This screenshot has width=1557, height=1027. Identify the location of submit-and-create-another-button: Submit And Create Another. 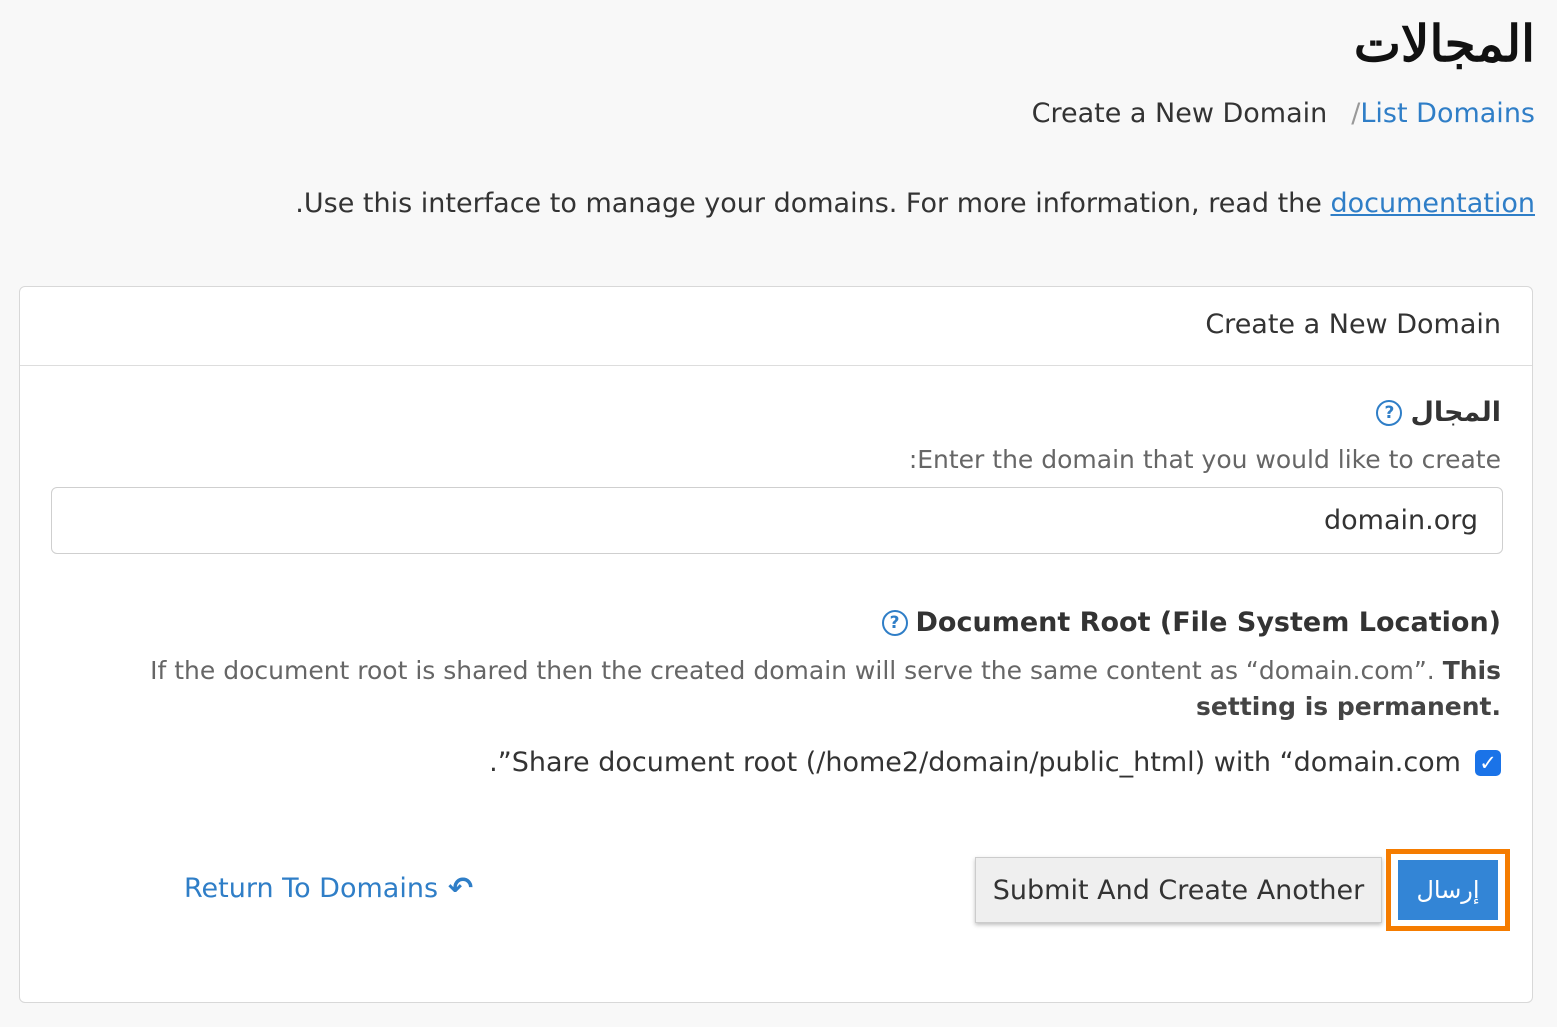
(1178, 890).